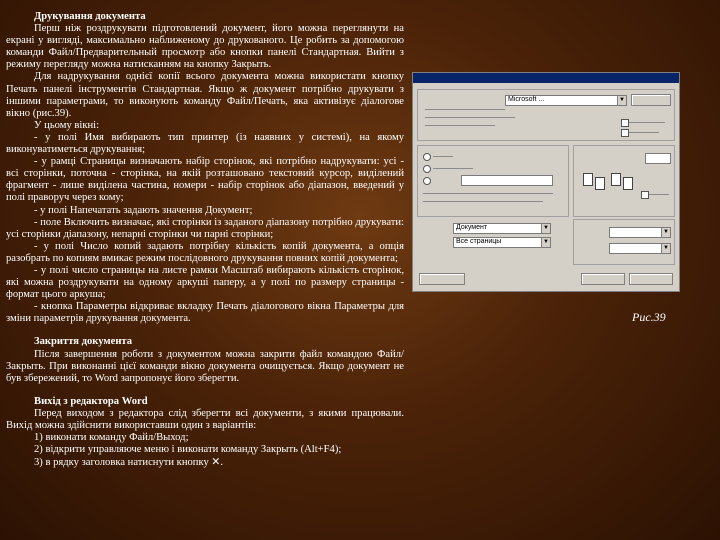  What do you see at coordinates (128, 462) in the screenshot?
I see `list-item: 3) в рядку заголовка натиснути кнопку ✕.` at bounding box center [128, 462].